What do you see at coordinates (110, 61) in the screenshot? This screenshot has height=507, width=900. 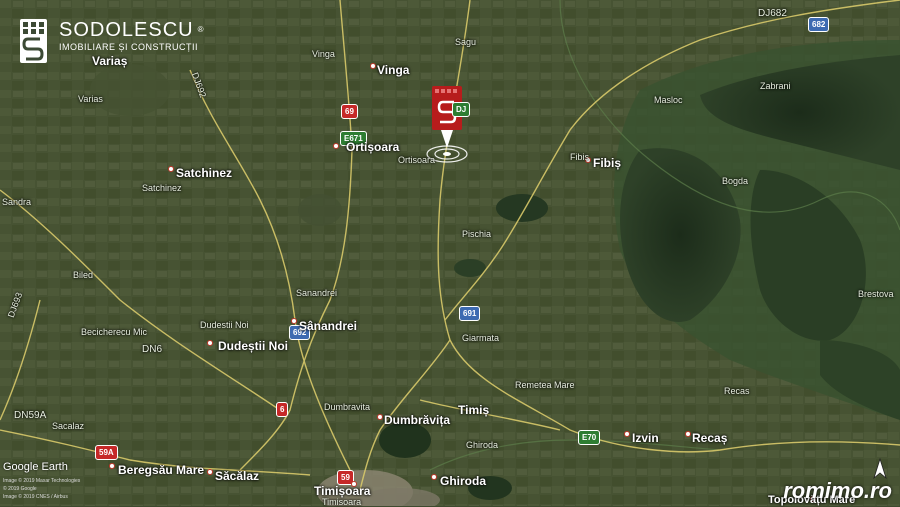 I see `label-varias: Variaș` at bounding box center [110, 61].